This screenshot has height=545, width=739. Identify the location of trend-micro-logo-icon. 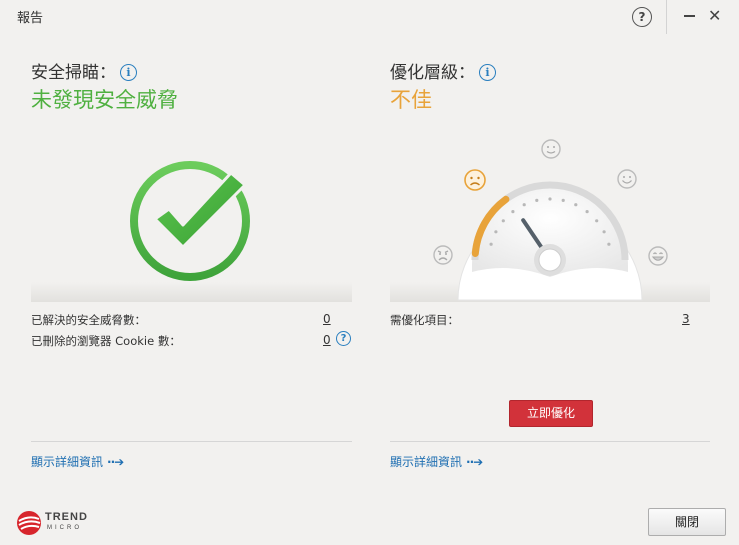
(29, 523).